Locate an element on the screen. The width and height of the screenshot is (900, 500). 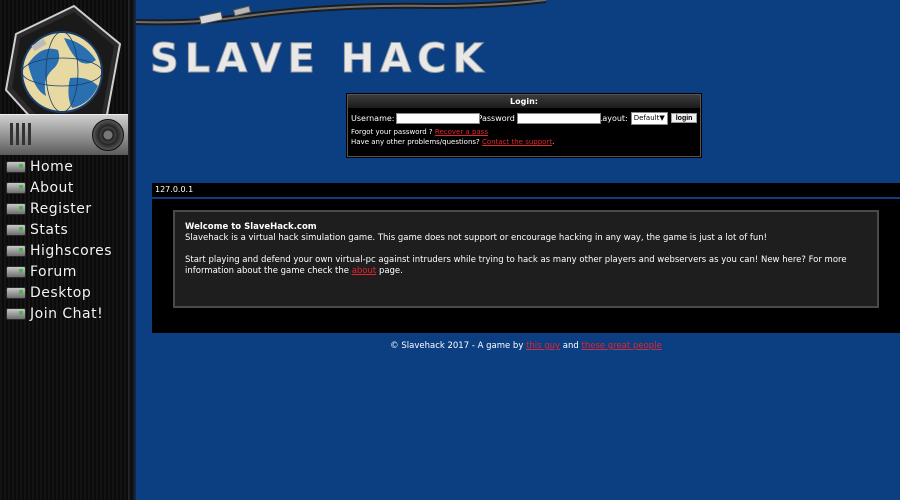
footer-middle: and is located at coordinates (570, 346).